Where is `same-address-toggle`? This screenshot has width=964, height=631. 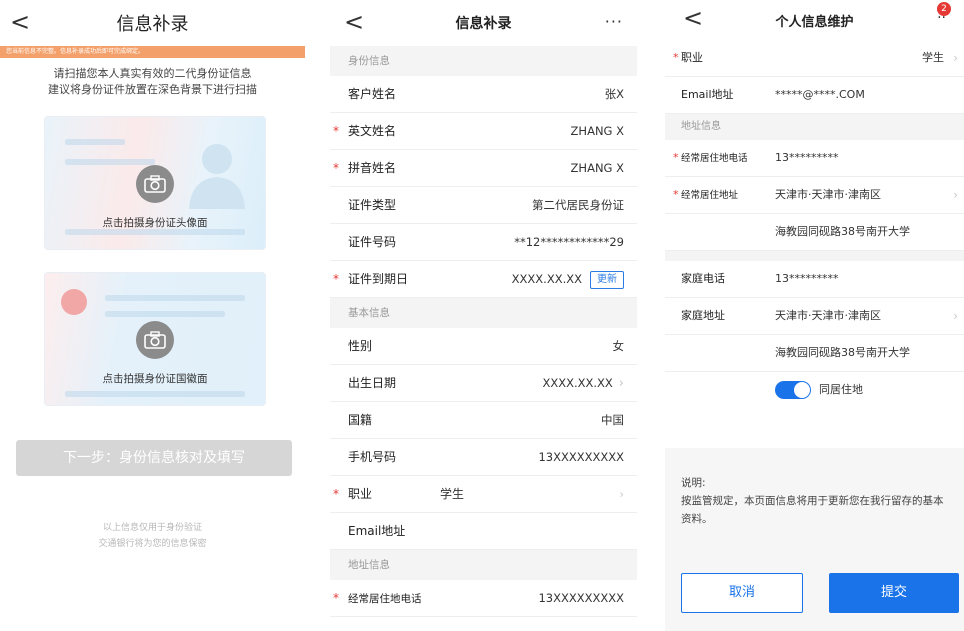
same-address-toggle is located at coordinates (793, 390).